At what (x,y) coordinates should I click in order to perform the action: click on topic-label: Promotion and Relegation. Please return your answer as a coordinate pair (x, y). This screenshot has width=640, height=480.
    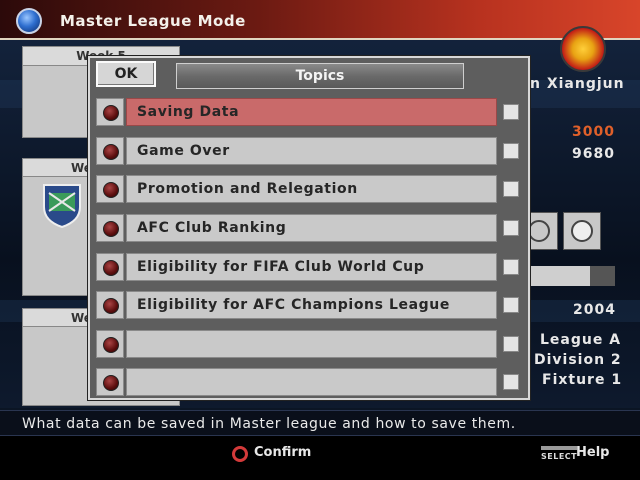
    Looking at the image, I should click on (311, 189).